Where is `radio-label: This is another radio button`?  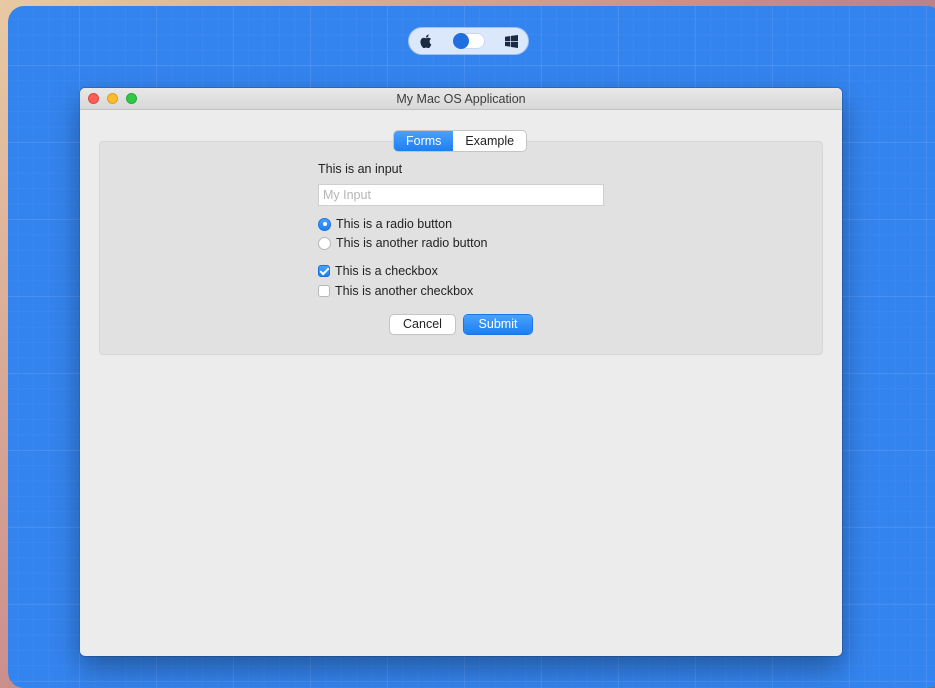 radio-label: This is another radio button is located at coordinates (412, 243).